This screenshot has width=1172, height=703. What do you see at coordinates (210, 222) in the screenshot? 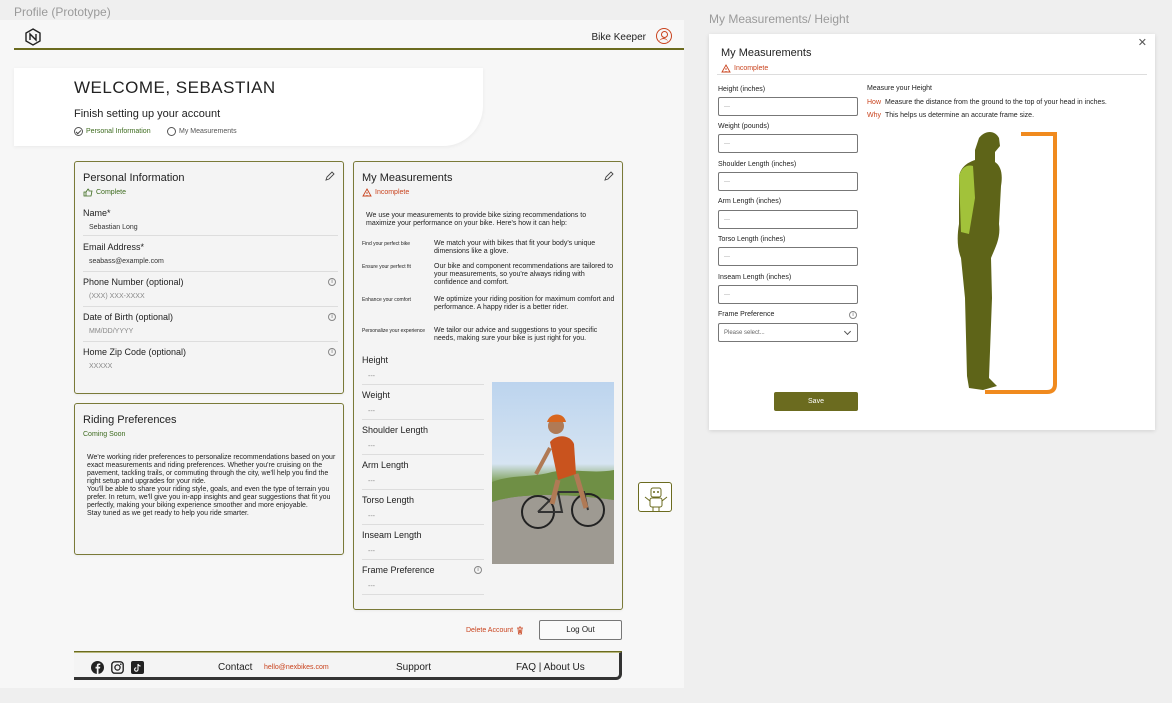
I see `name-field: Name* Sebastian Long` at bounding box center [210, 222].